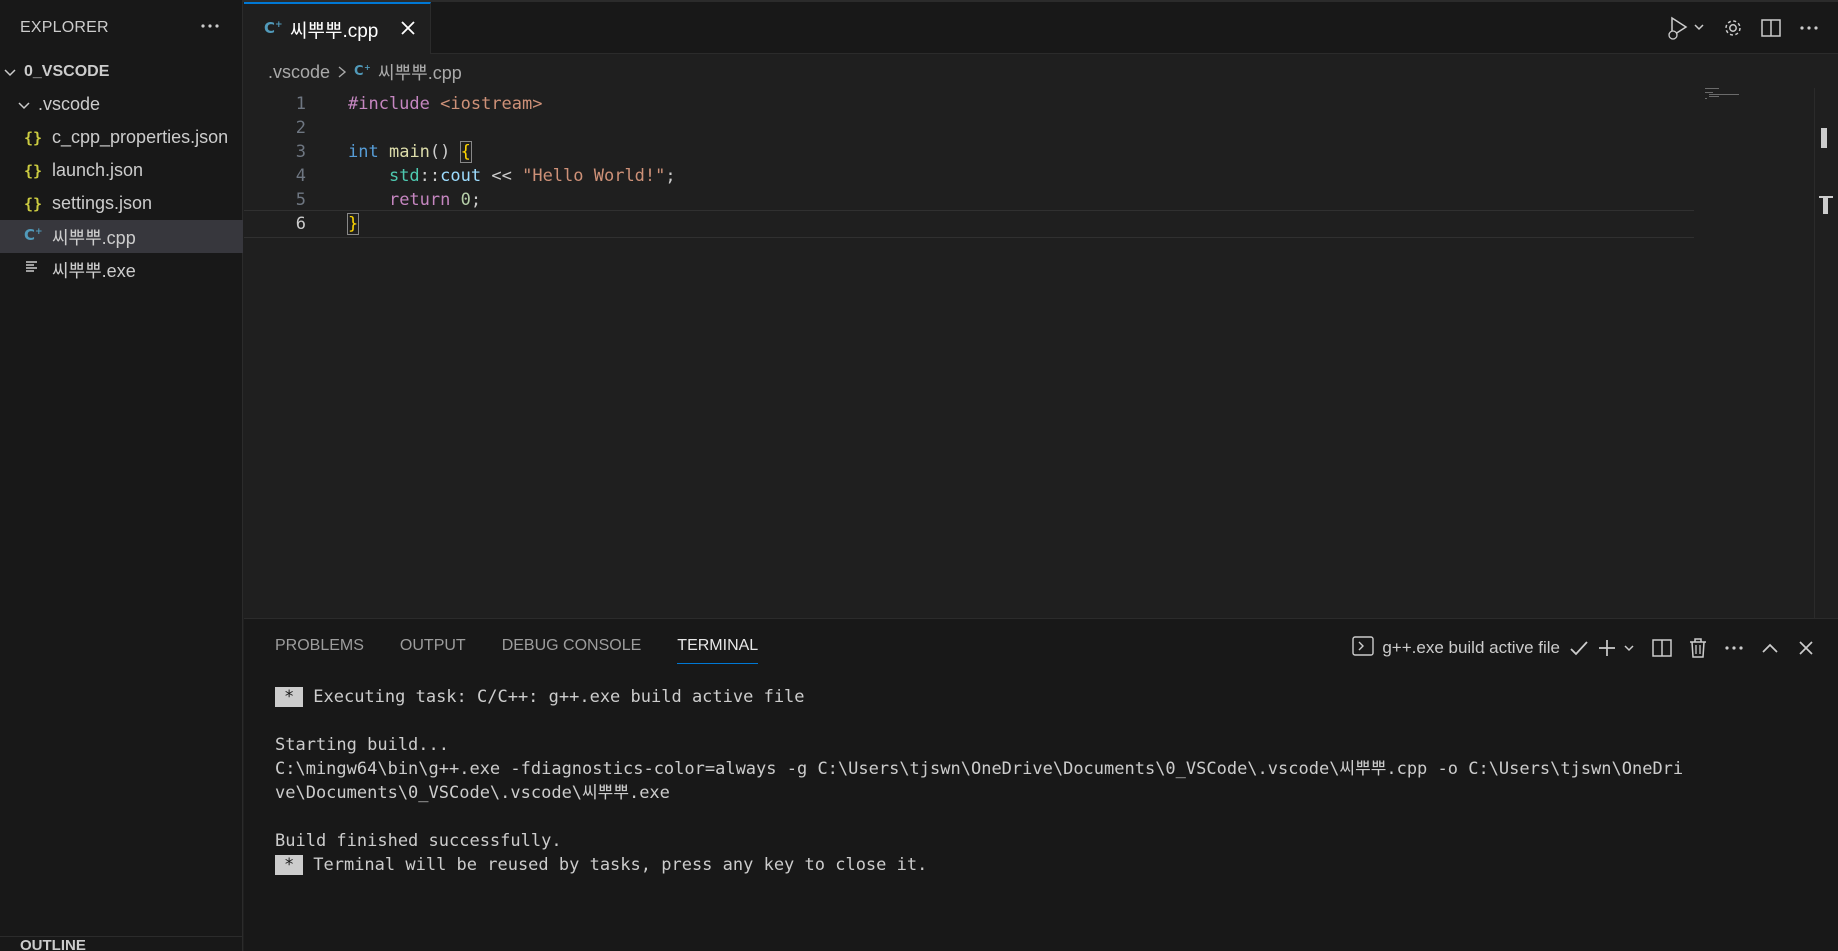  I want to click on code-text: std::cout << "Hello World!";, so click(512, 176).